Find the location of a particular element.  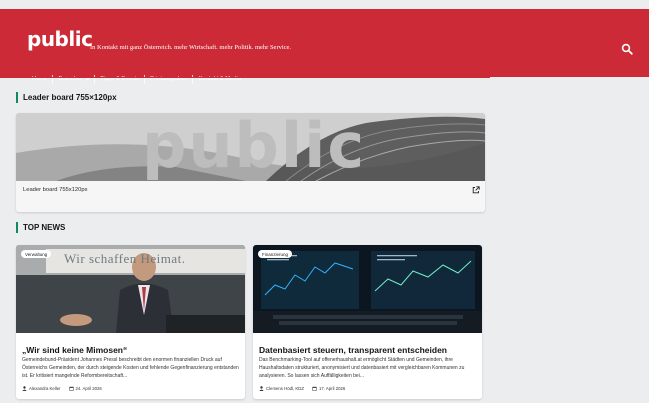

news-card-image: Finanzierung is located at coordinates (367, 289).